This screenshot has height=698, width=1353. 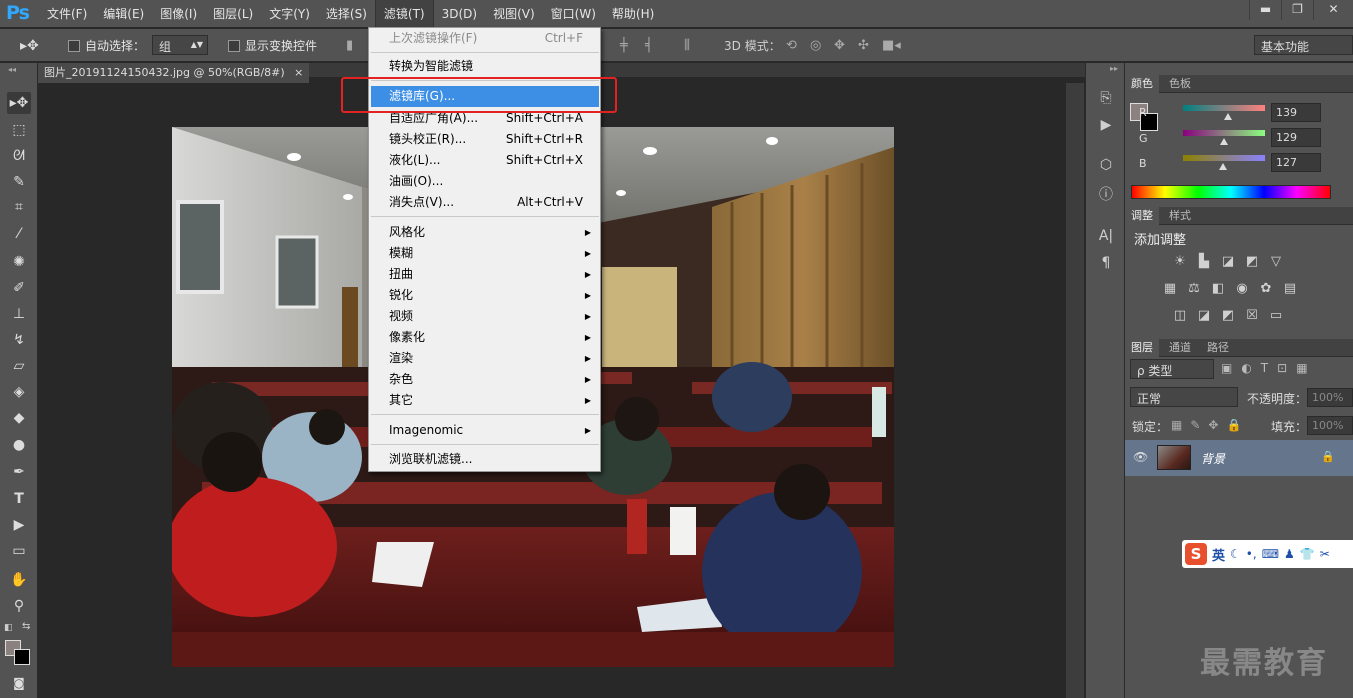 What do you see at coordinates (863, 45) in the screenshot?
I see `slide3d-icon: ✣` at bounding box center [863, 45].